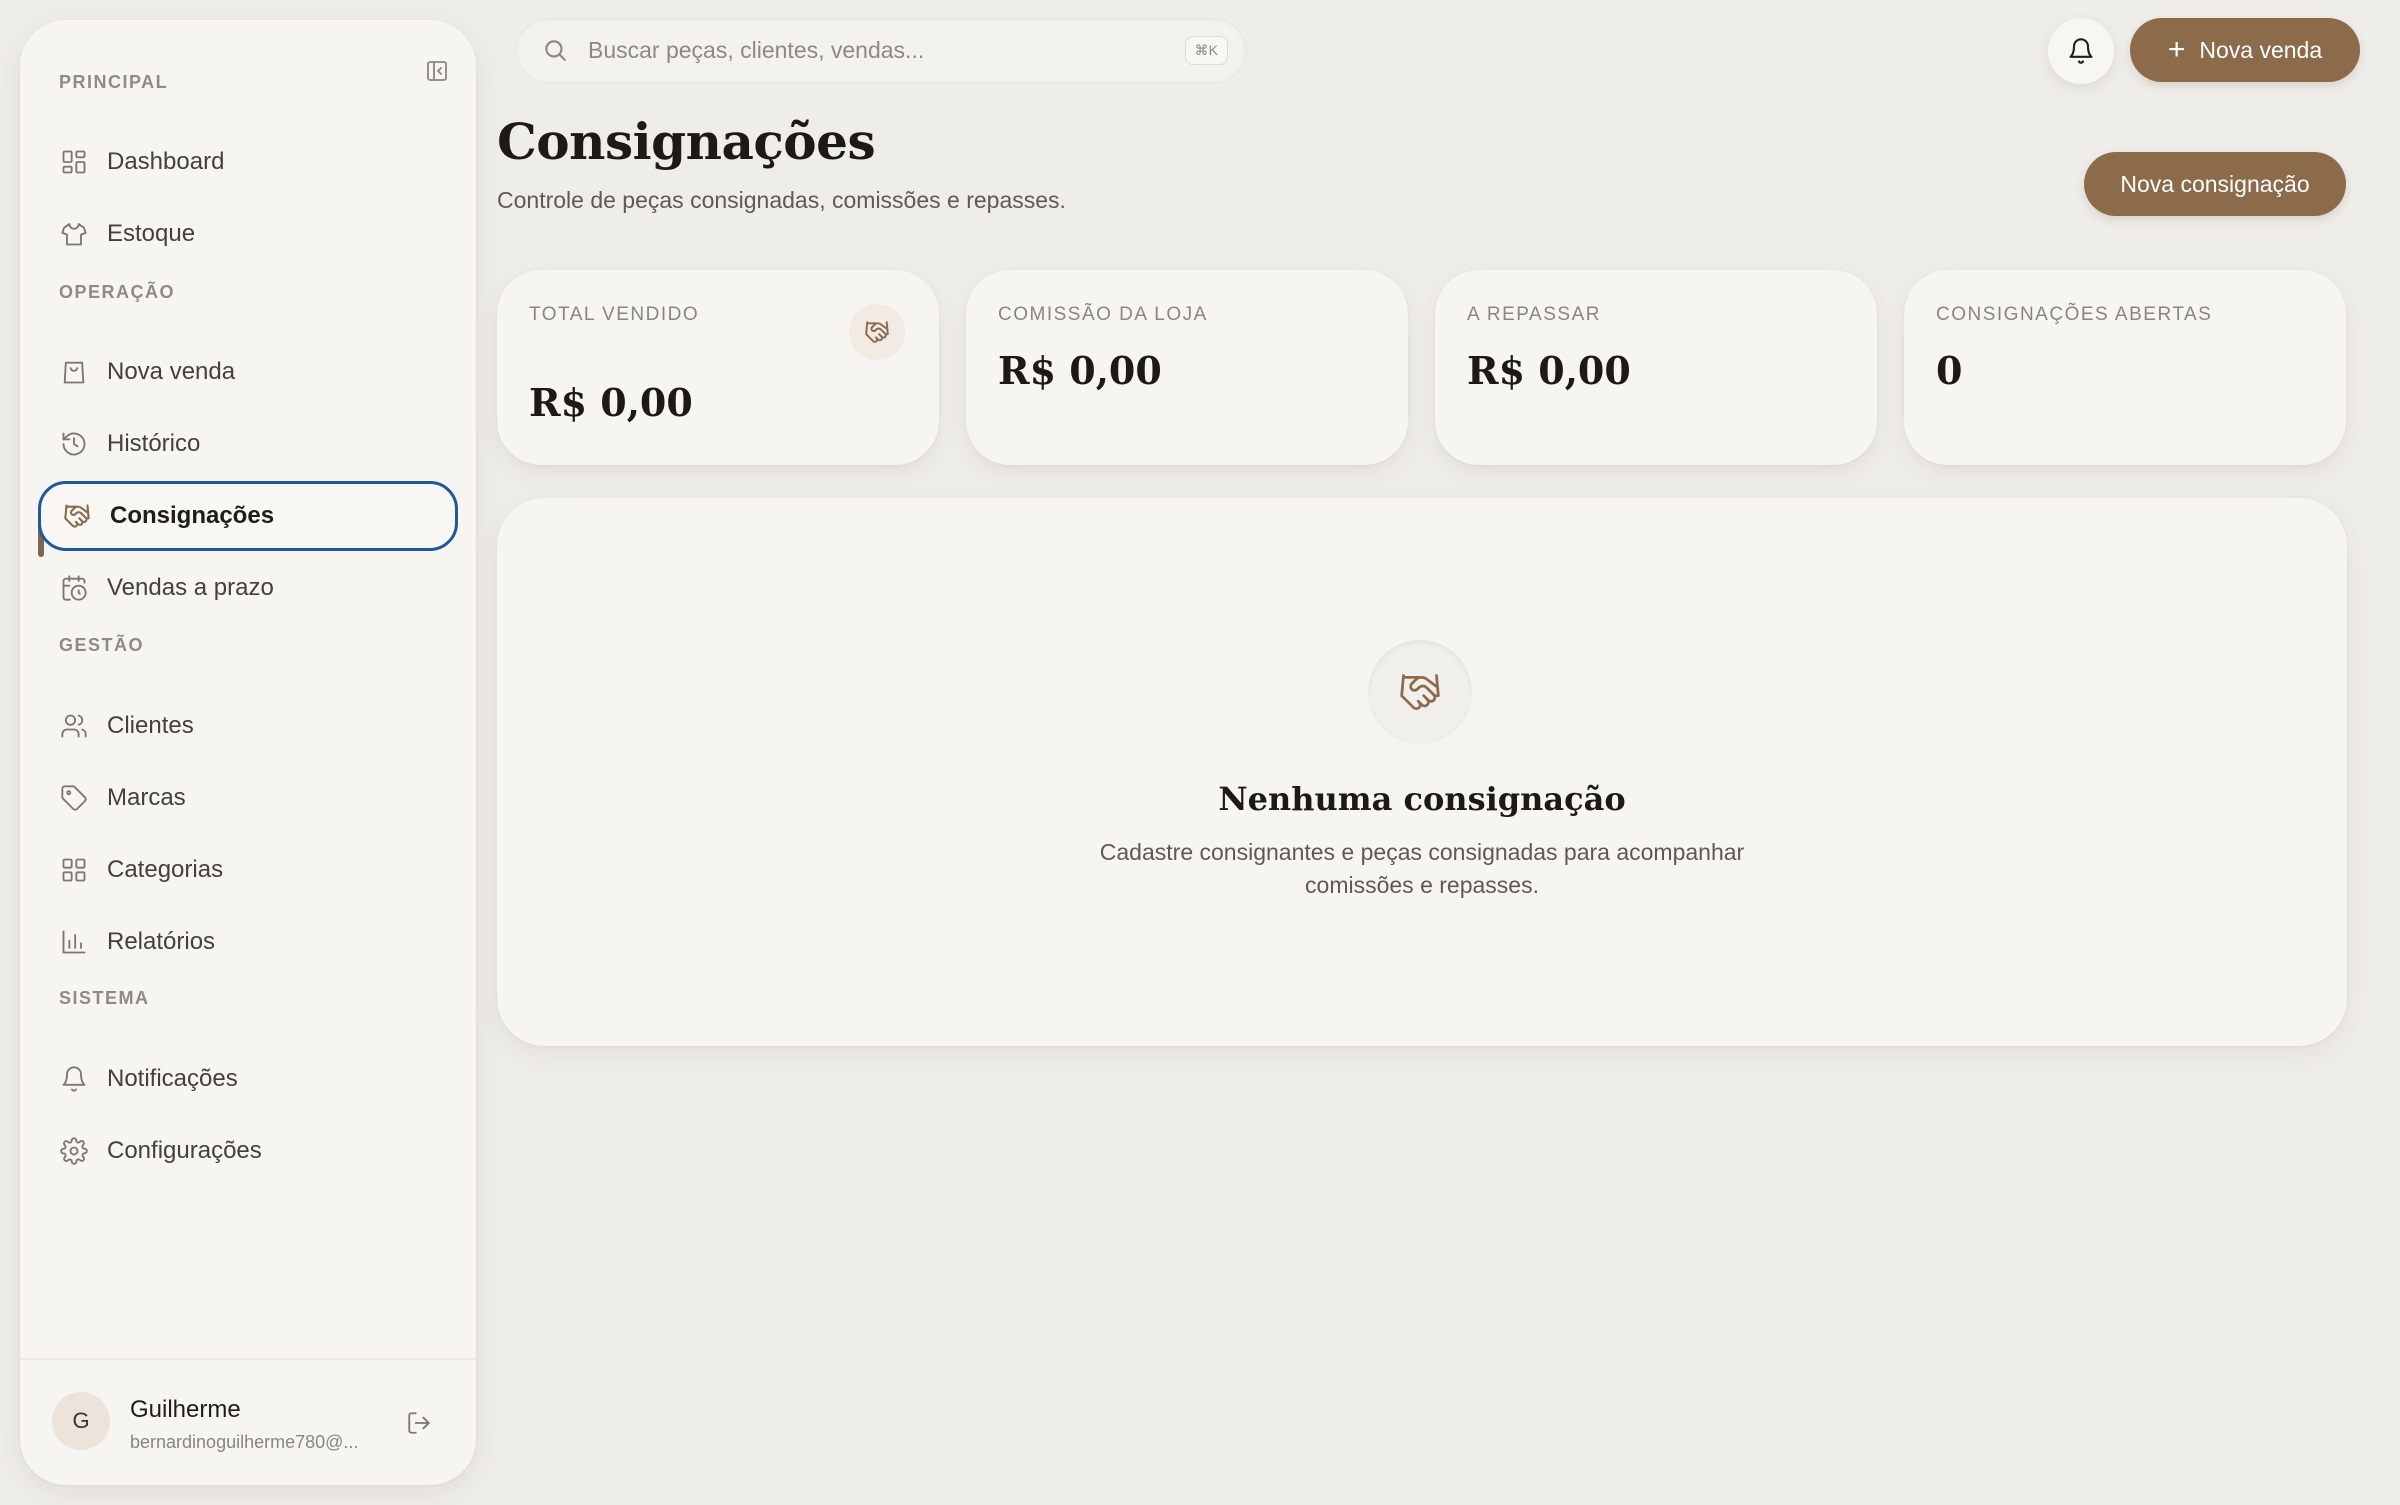  Describe the element at coordinates (74, 372) in the screenshot. I see `shopping-bag-icon` at that location.